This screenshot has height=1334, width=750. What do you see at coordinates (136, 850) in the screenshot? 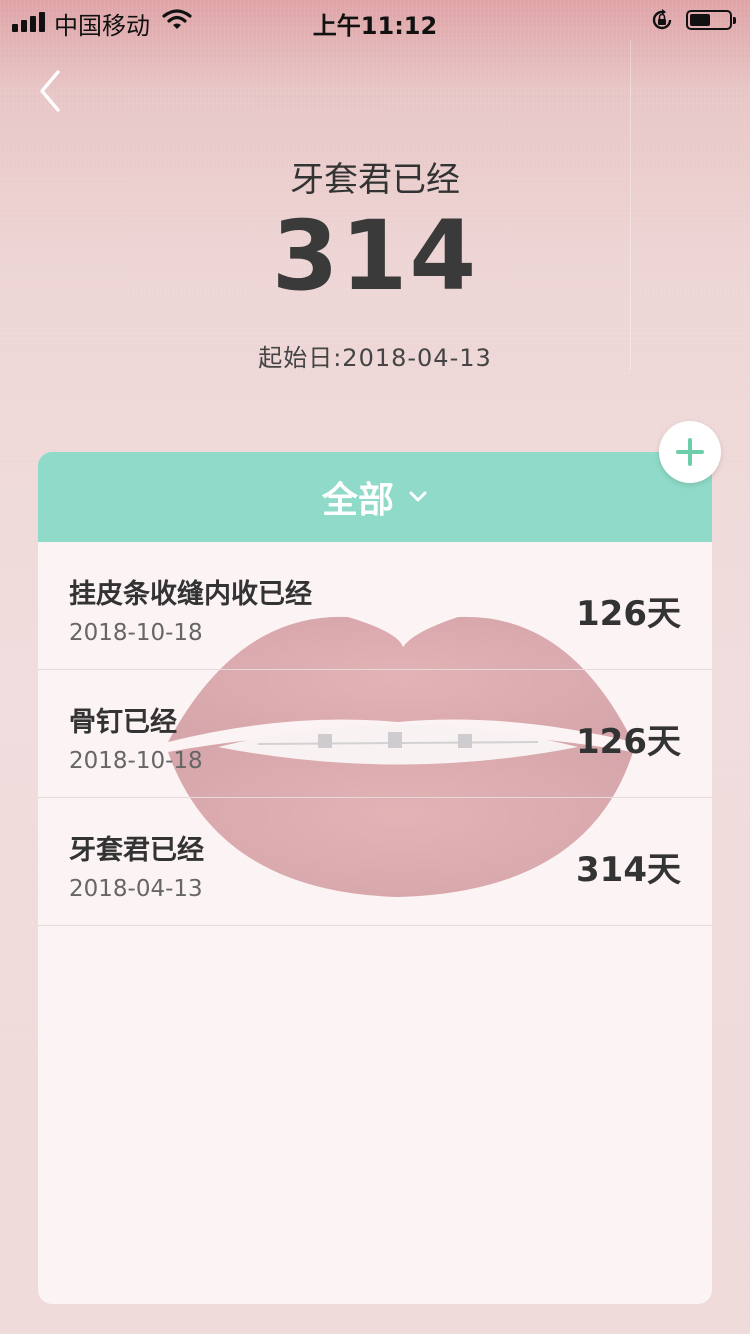
I see `entry-title: 牙套君已经` at bounding box center [136, 850].